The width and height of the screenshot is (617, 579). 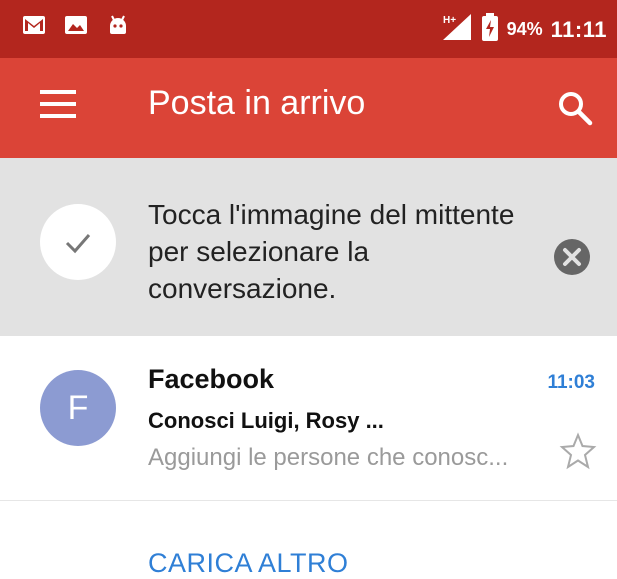 I want to click on image-notification-icon, so click(x=76, y=25).